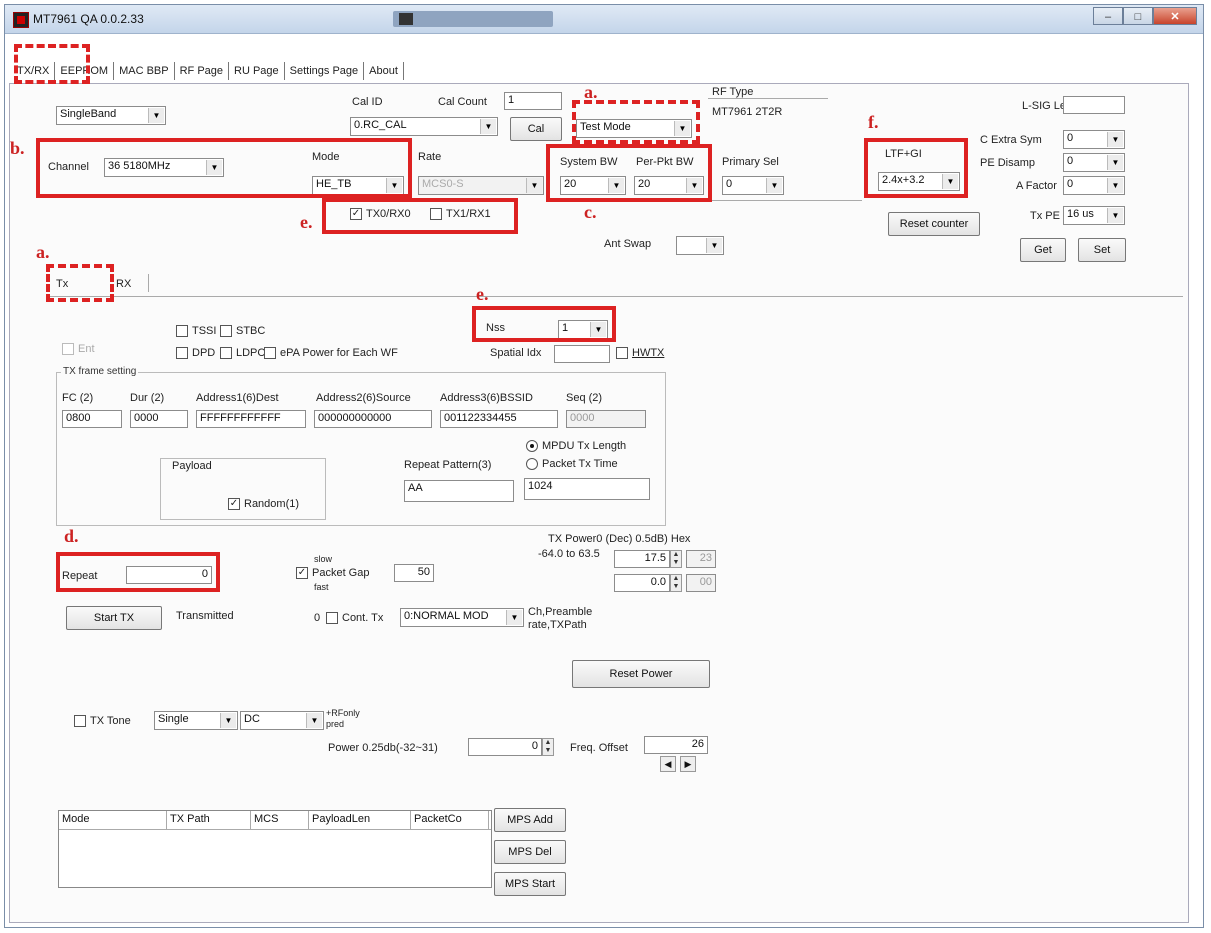  I want to click on dpd-checkbox: DPD, so click(195, 353).